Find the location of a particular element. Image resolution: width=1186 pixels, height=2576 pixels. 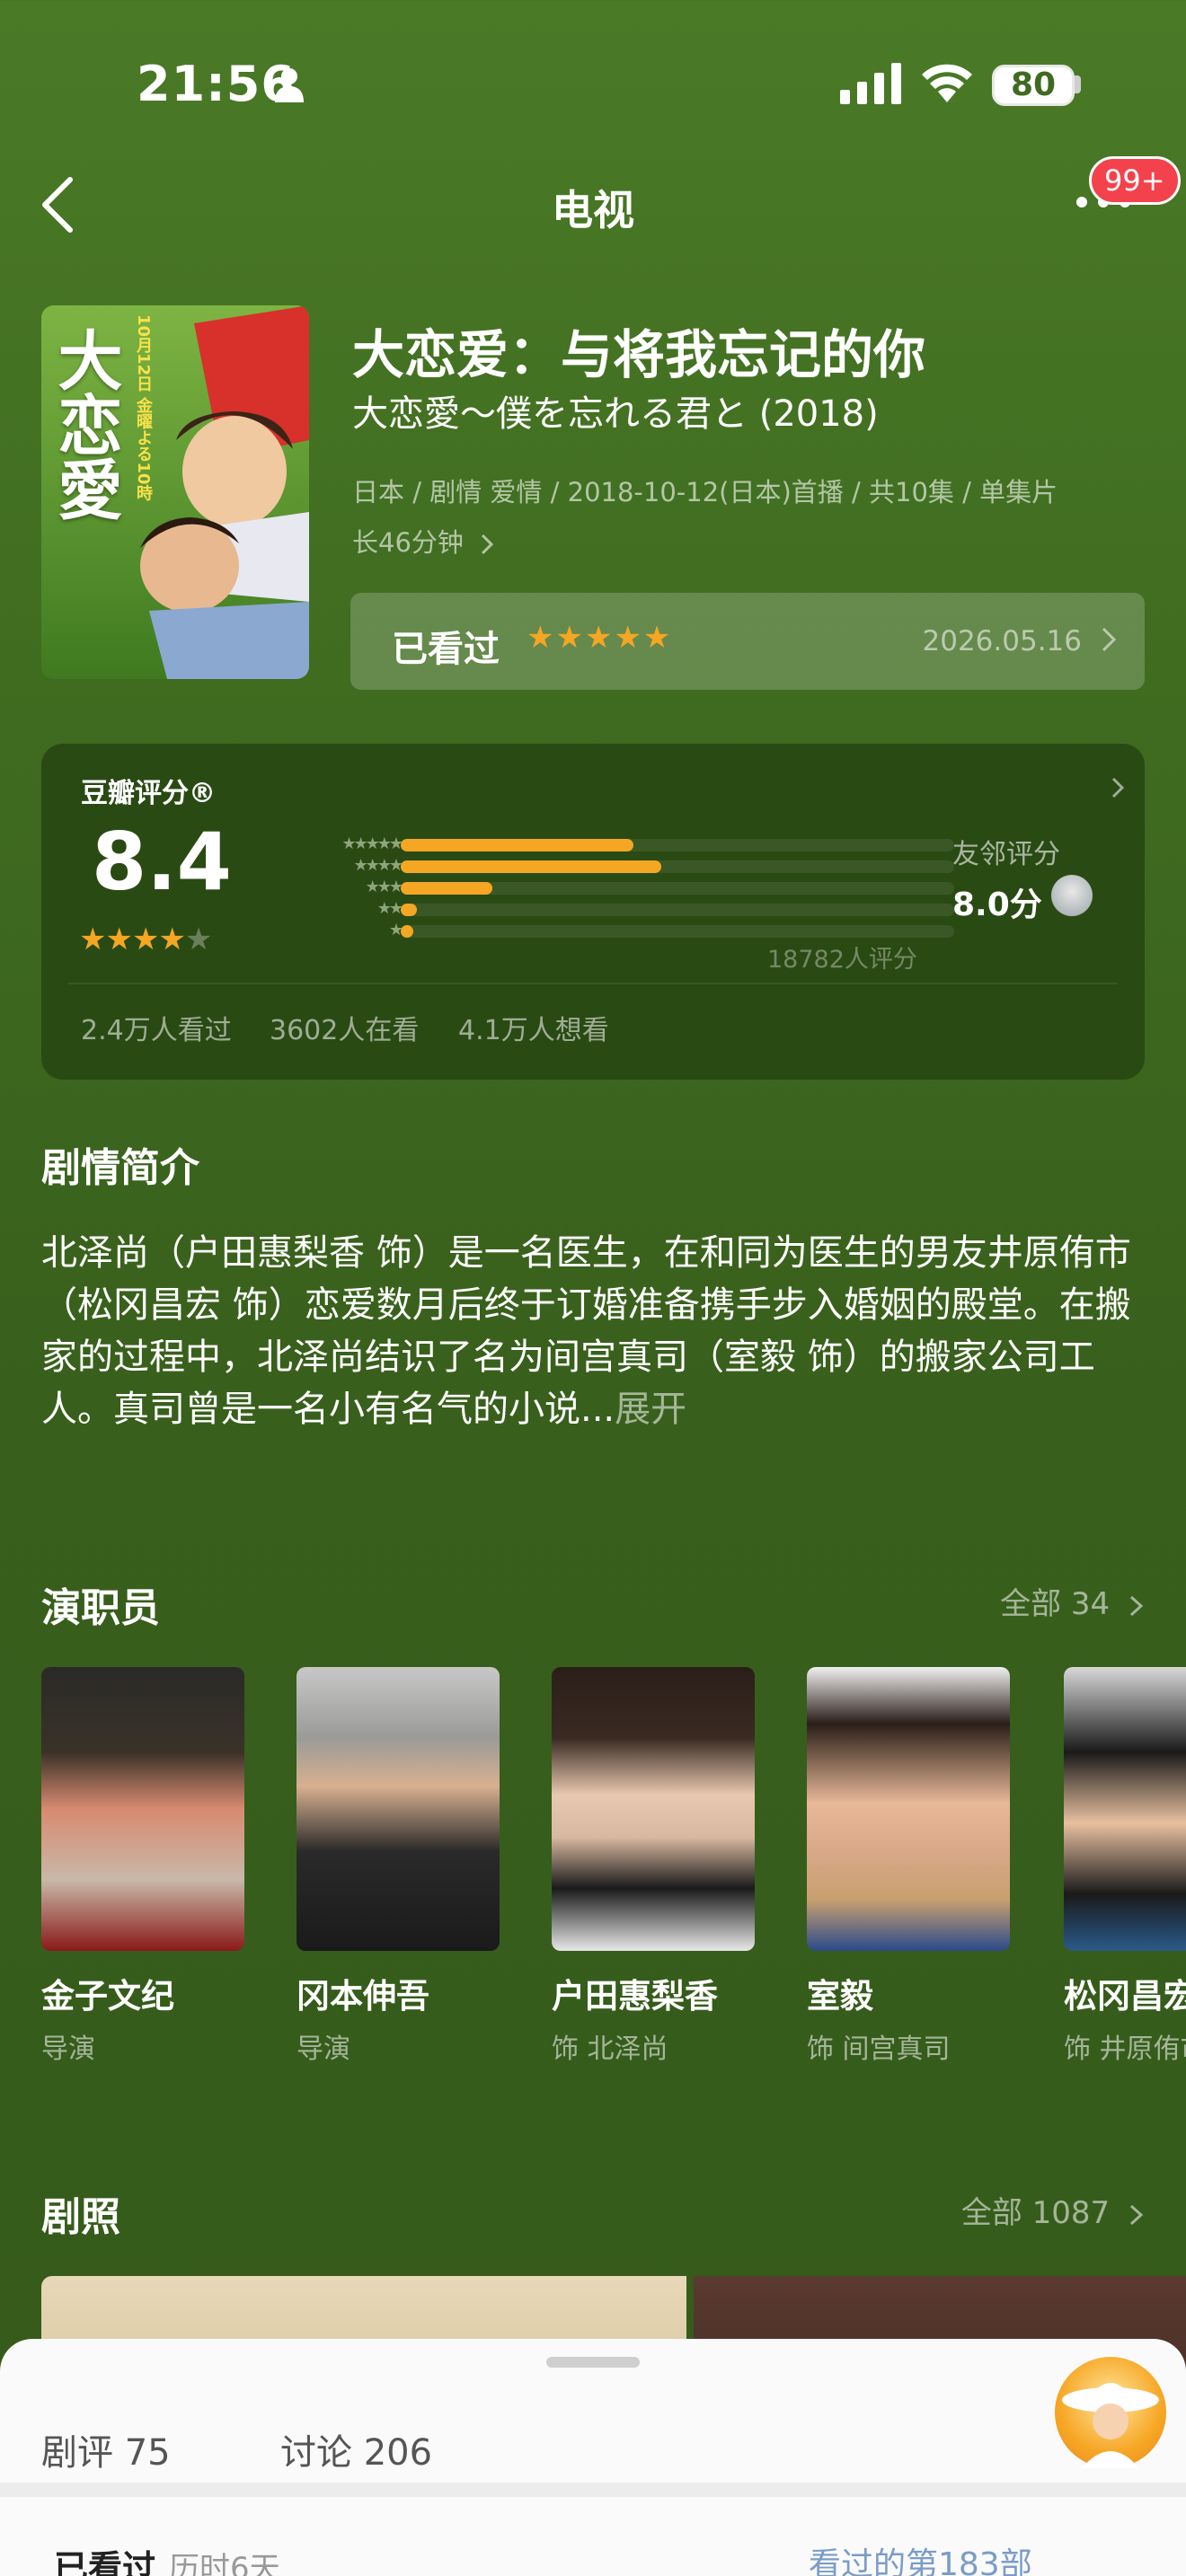

rating-title: 豆瓣评分® is located at coordinates (148, 793).